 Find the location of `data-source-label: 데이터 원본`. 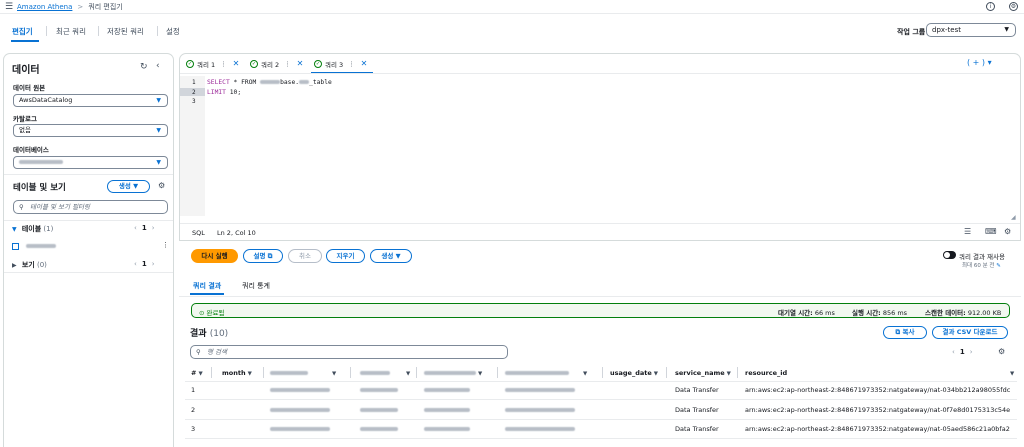

data-source-label: 데이터 원본 is located at coordinates (29, 88).